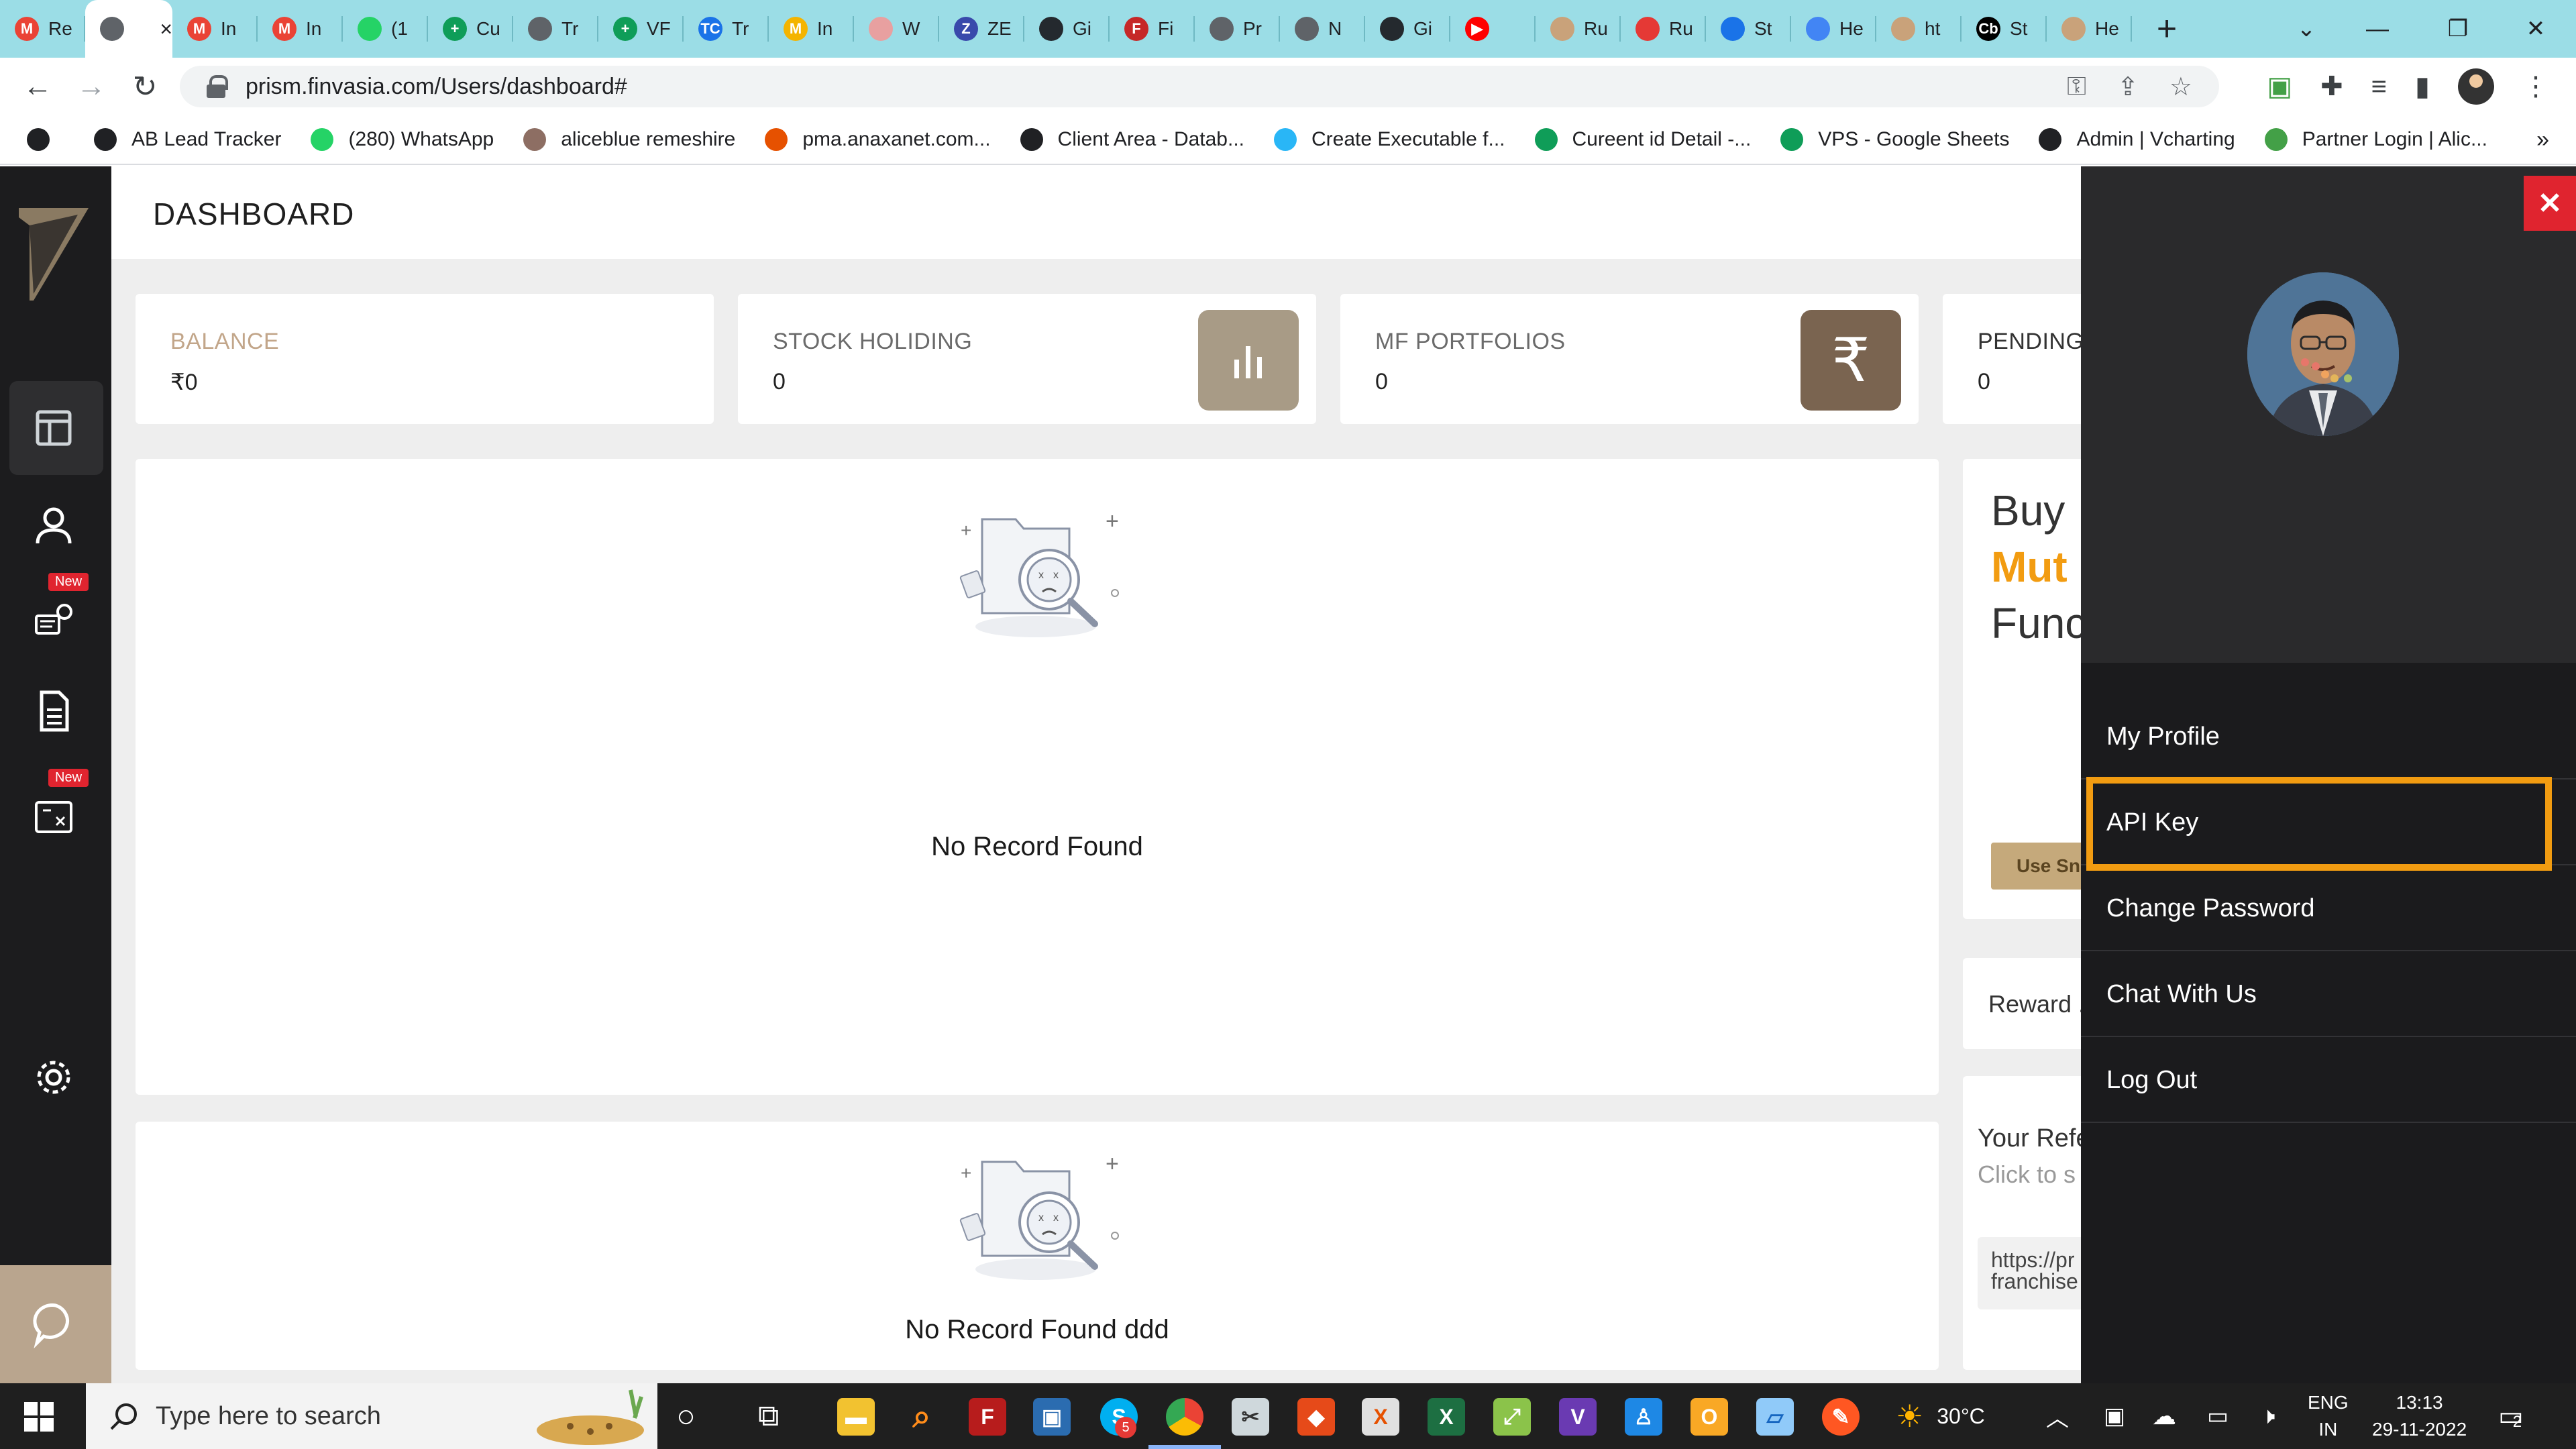 The width and height of the screenshot is (2576, 1449). What do you see at coordinates (1578, 1417) in the screenshot?
I see `visual-studio-icon: V` at bounding box center [1578, 1417].